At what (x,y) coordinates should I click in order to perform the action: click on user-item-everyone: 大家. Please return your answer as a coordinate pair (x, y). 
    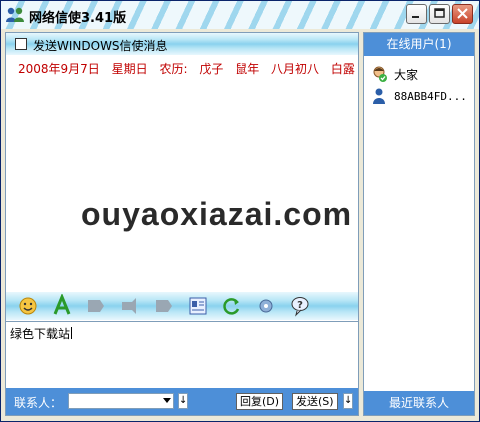
    Looking at the image, I should click on (394, 74).